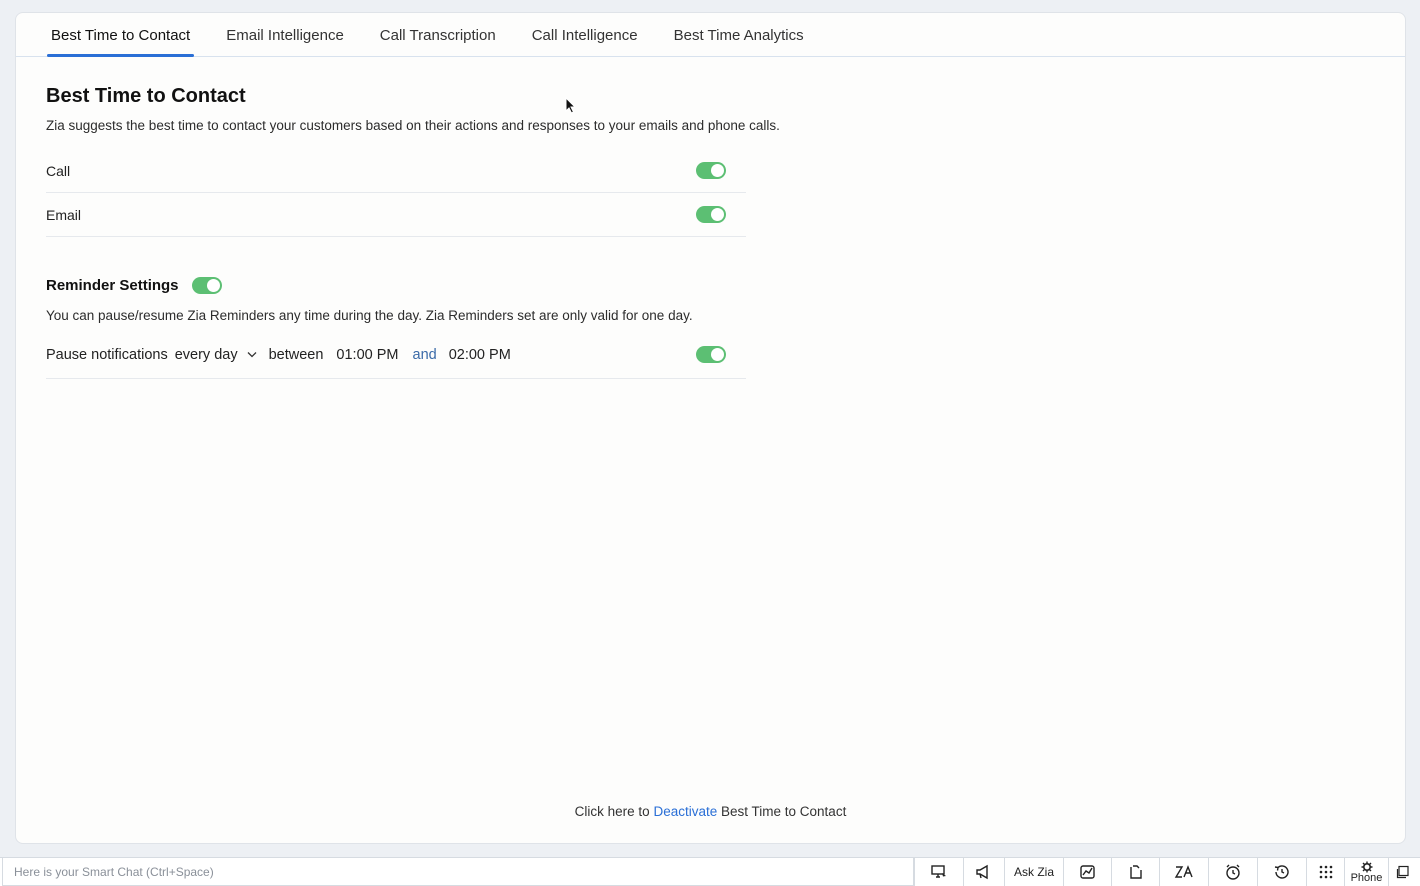 The image size is (1420, 886). What do you see at coordinates (480, 355) in the screenshot?
I see `end-time-picker: 02:00 PM` at bounding box center [480, 355].